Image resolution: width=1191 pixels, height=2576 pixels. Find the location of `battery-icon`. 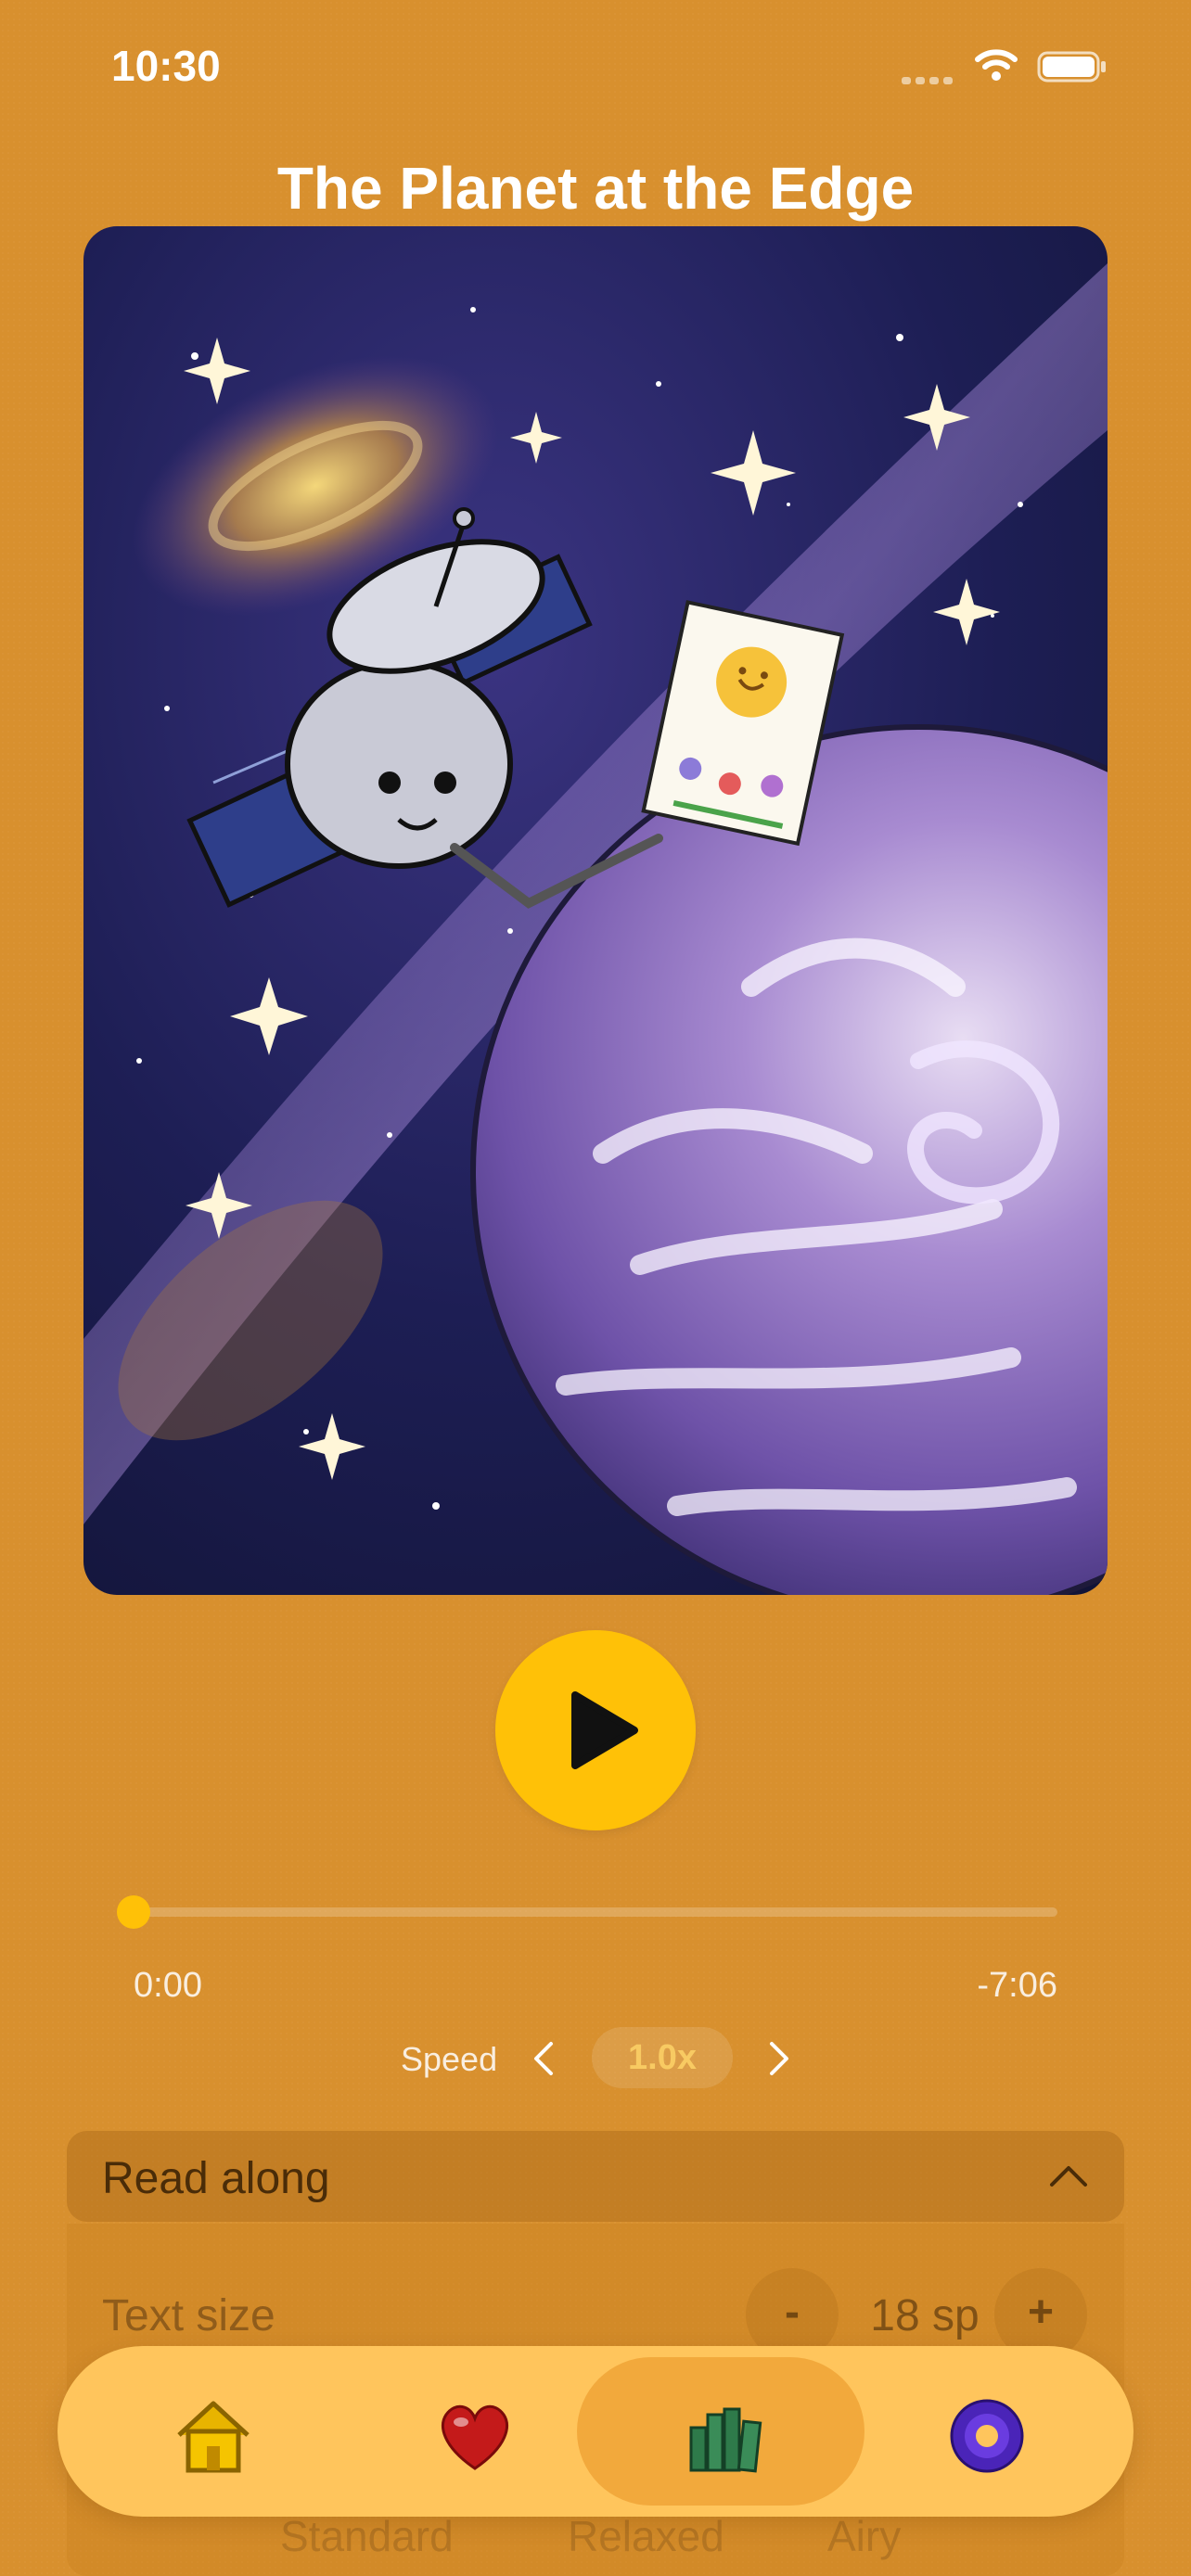

battery-icon is located at coordinates (1071, 67).